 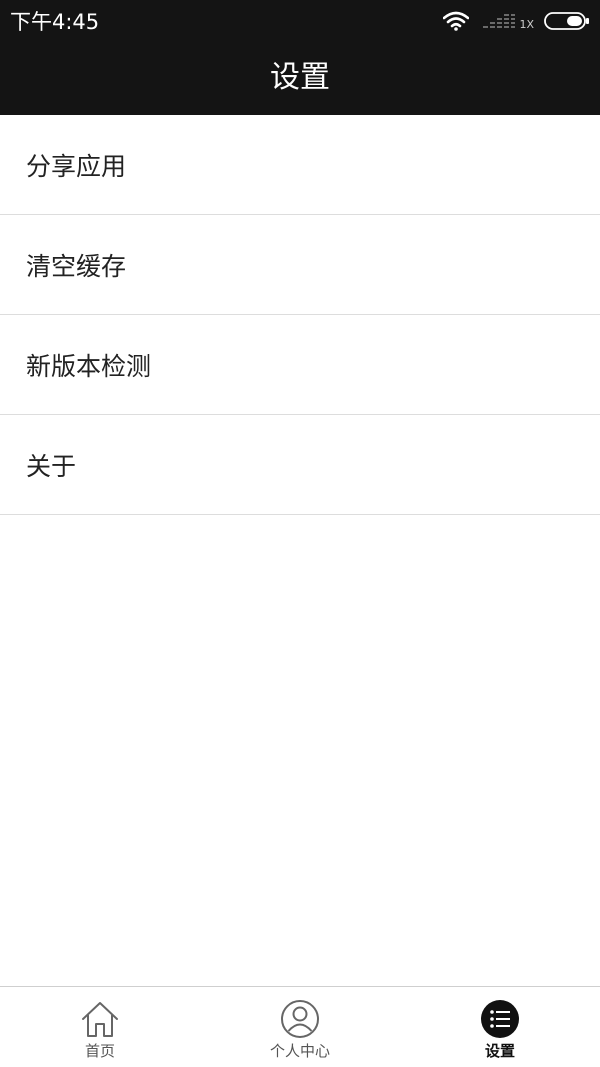 I want to click on network-type-label: 1X, so click(x=526, y=24).